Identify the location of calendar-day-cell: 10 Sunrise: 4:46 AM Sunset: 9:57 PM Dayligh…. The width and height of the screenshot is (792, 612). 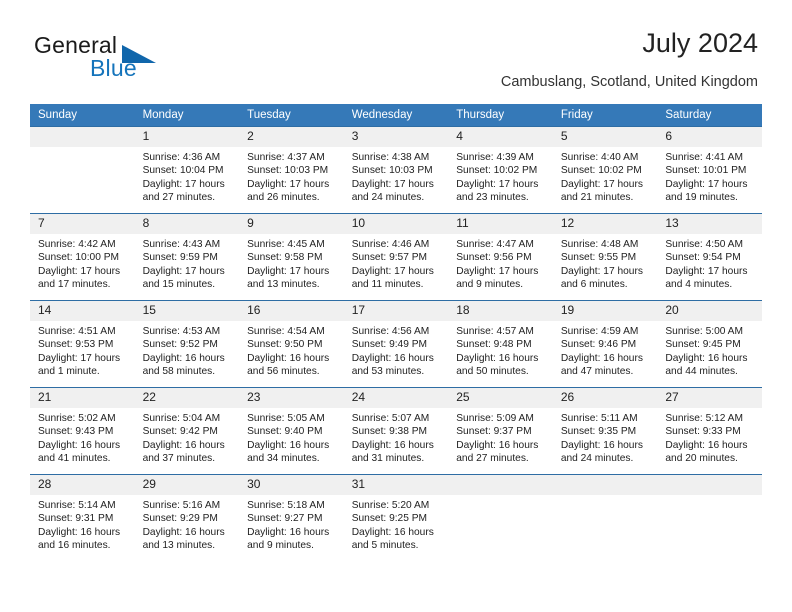
(396, 257).